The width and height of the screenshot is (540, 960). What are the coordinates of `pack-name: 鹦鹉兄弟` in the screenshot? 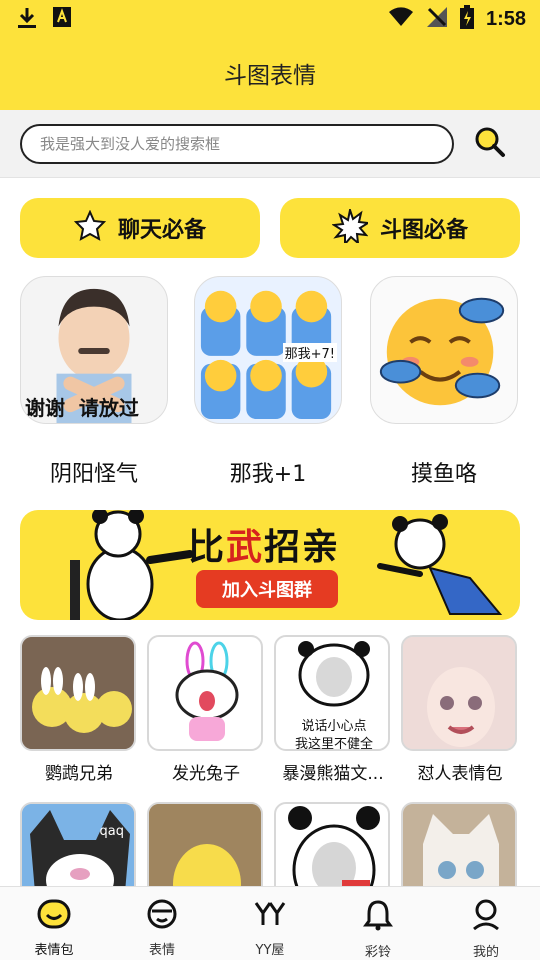 It's located at (79, 774).